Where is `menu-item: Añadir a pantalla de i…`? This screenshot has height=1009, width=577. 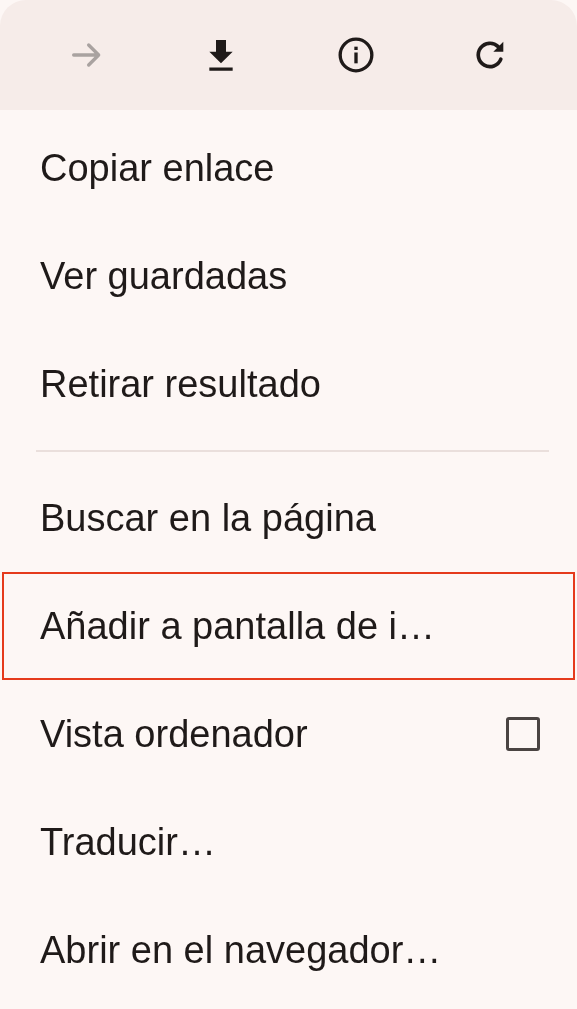
menu-item: Añadir a pantalla de i… is located at coordinates (288, 626).